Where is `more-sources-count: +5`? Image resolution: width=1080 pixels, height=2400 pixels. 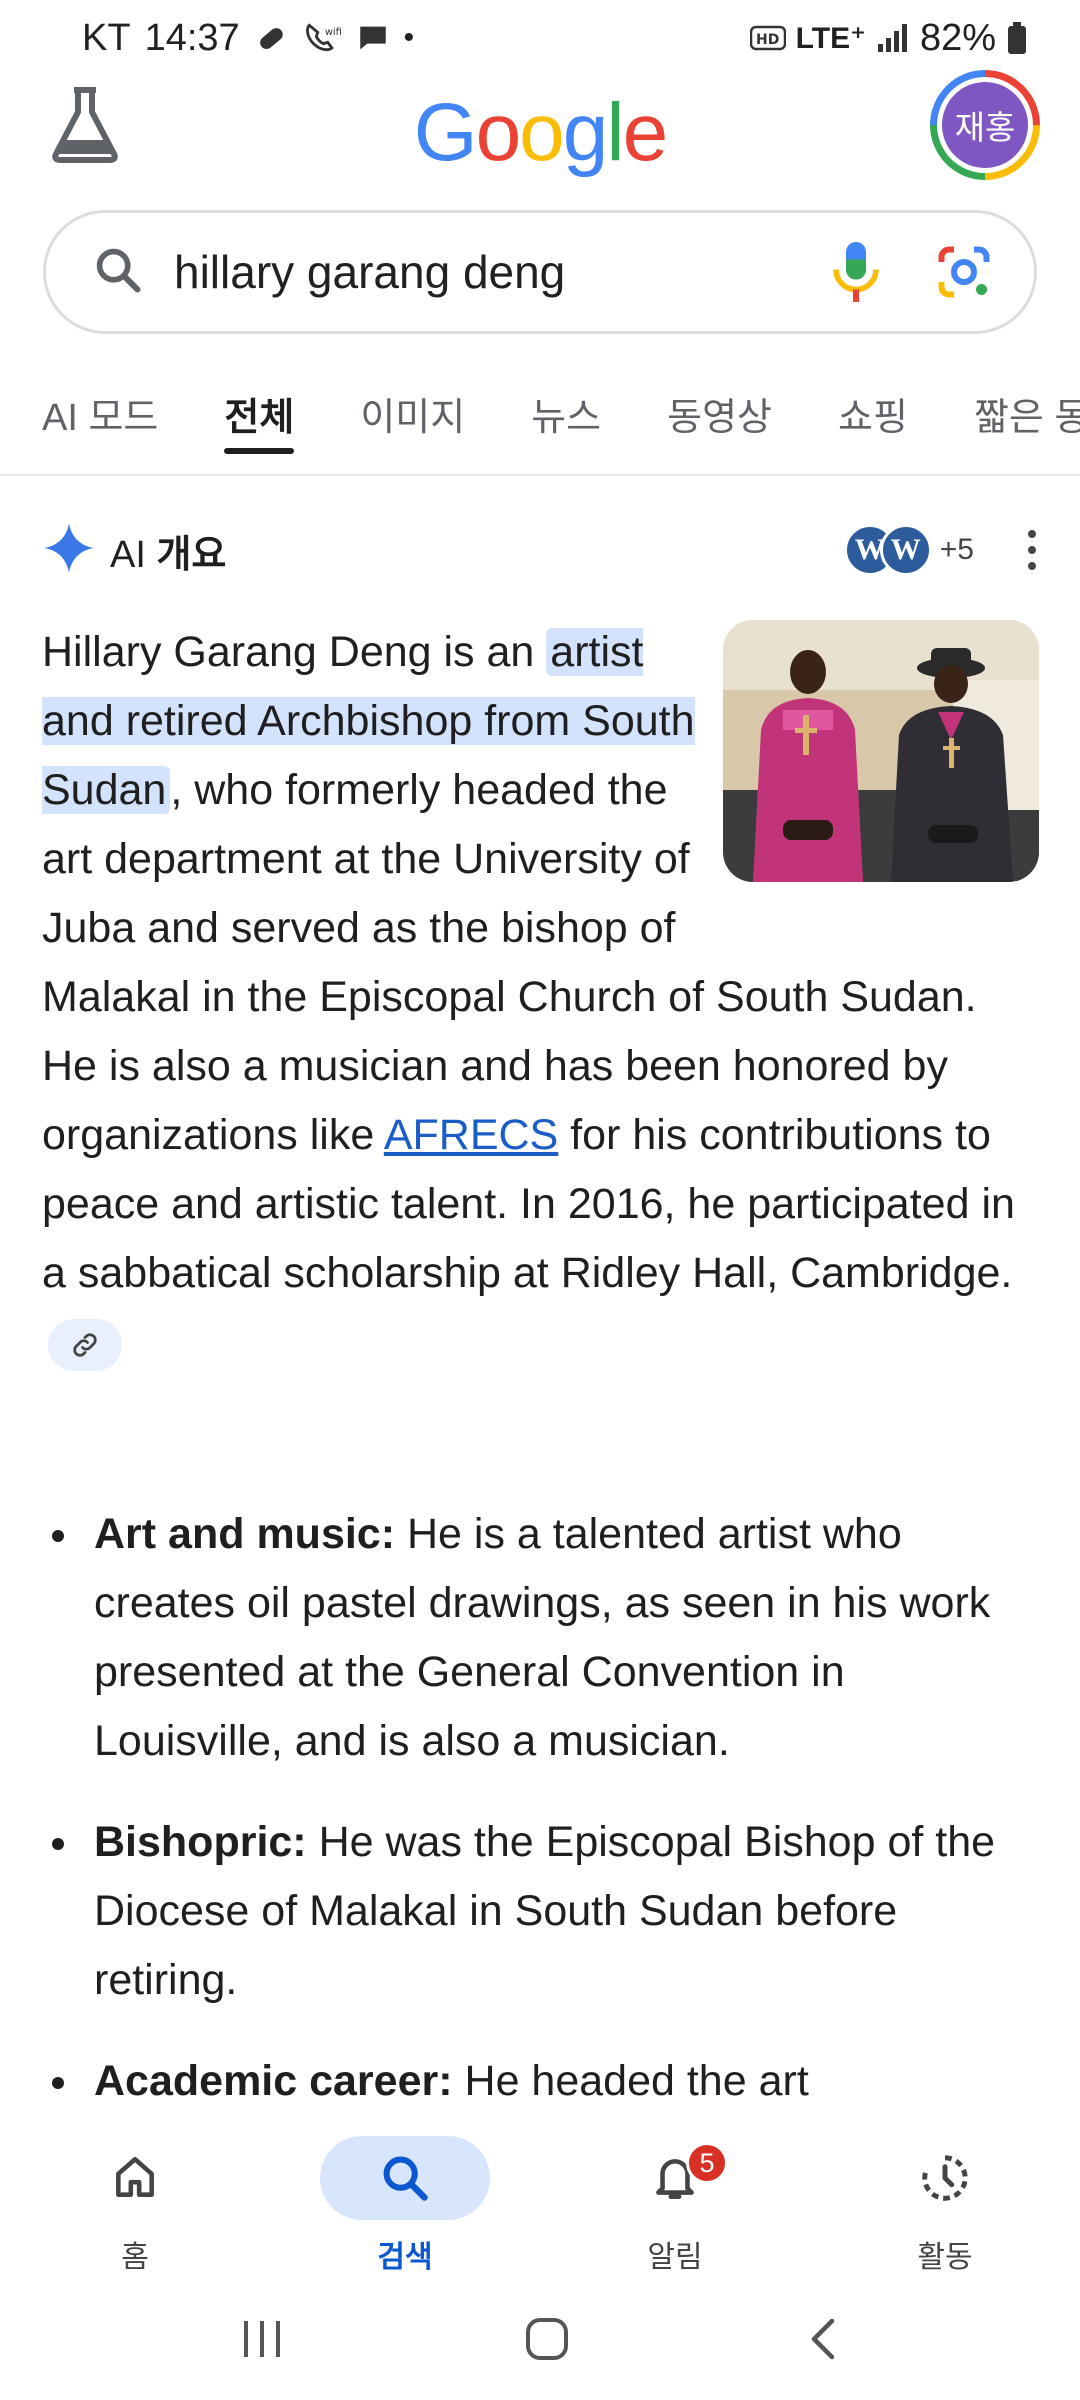 more-sources-count: +5 is located at coordinates (956, 549).